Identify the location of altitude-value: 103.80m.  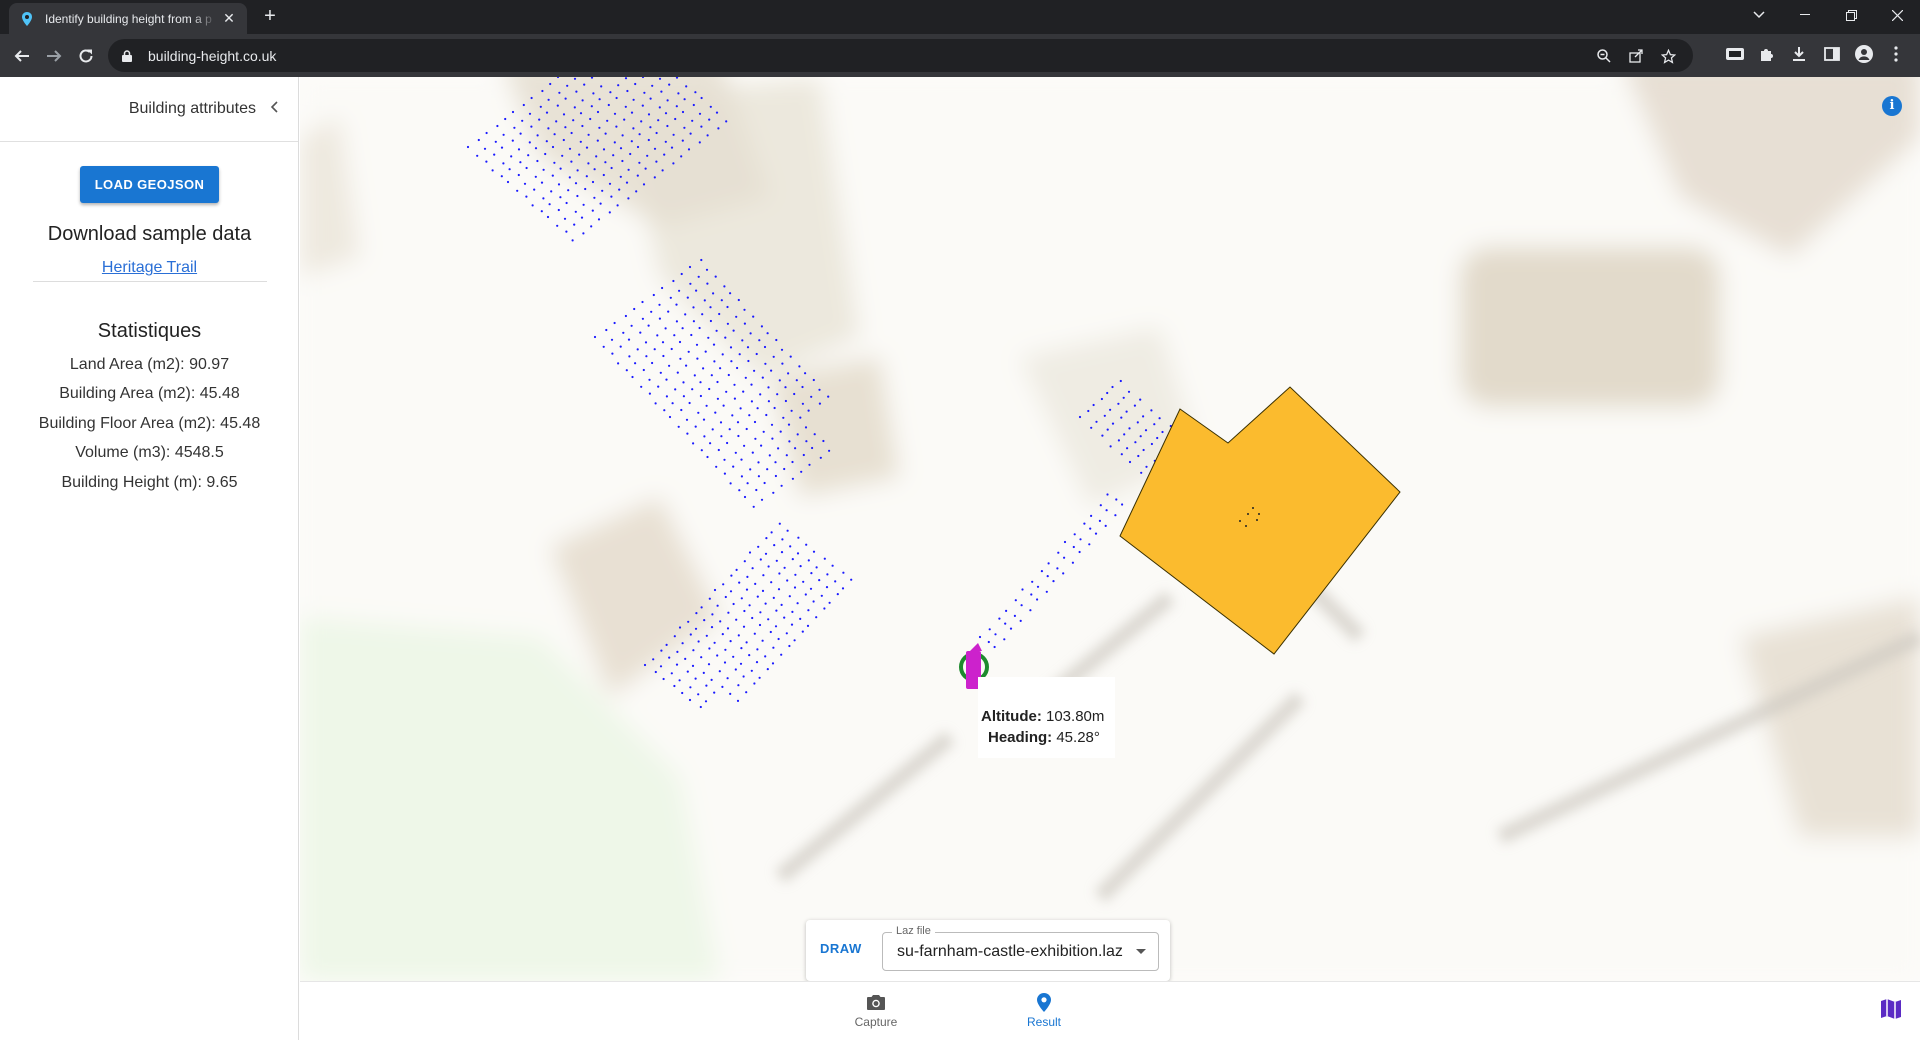
(1073, 716).